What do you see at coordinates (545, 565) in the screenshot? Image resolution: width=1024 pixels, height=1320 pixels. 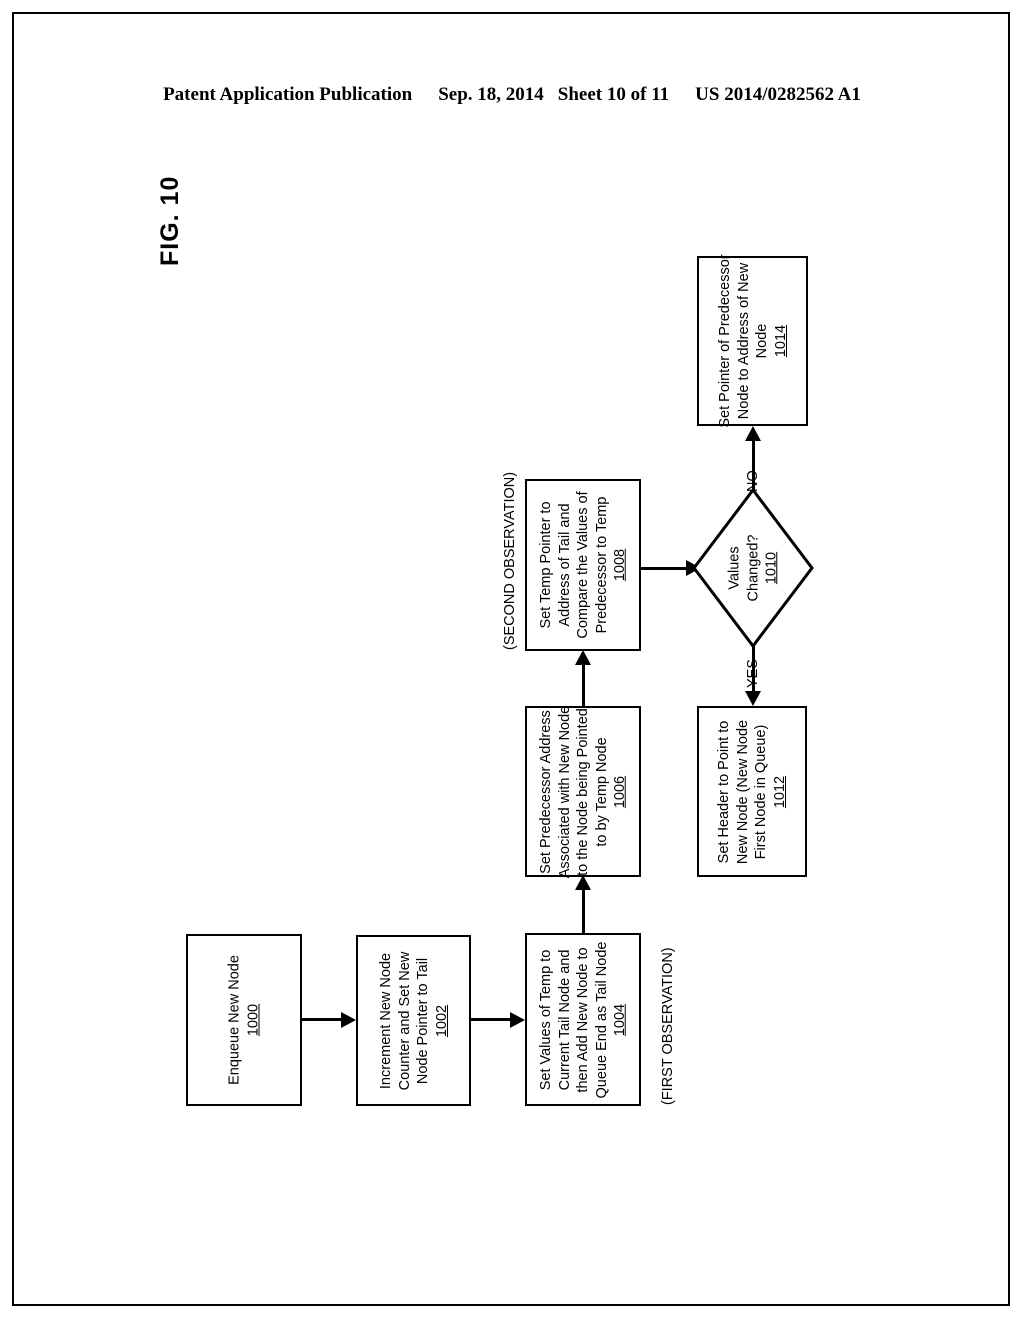 I see `node-1008-line-0: Set Temp Pointer to` at bounding box center [545, 565].